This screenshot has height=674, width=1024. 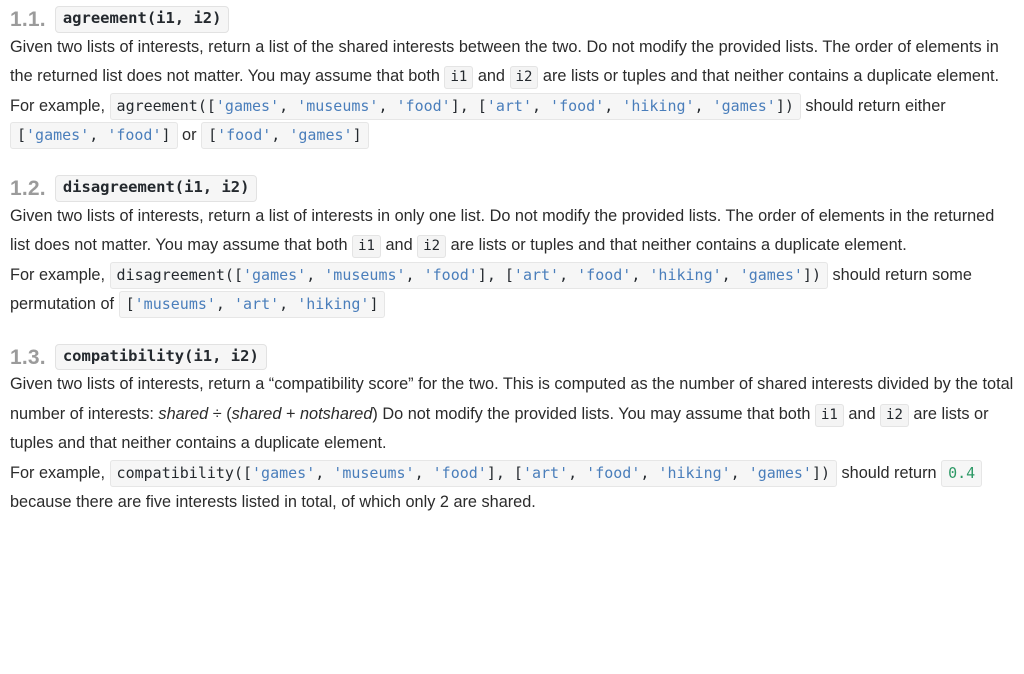 I want to click on example-result-a: ['museums', 'art', 'hiking'], so click(x=252, y=305).